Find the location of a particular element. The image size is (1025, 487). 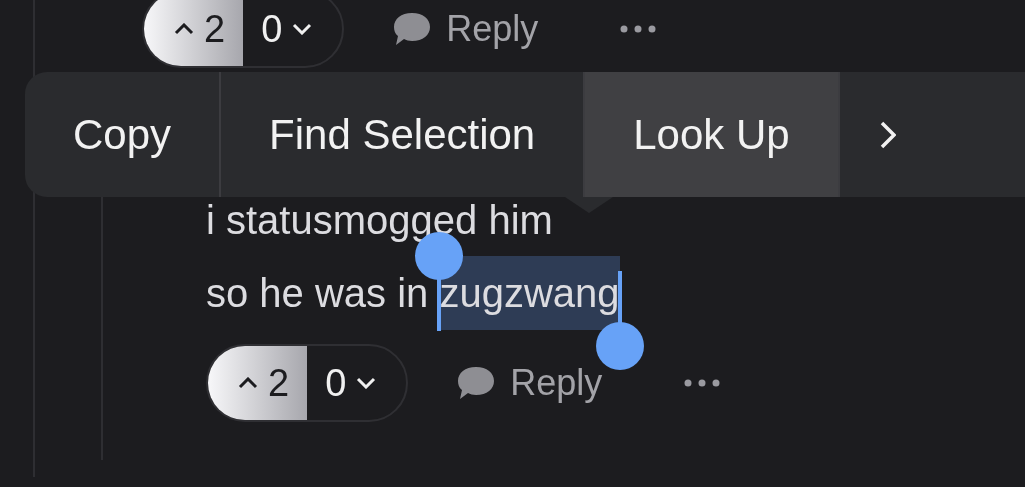

comment-text: i statusmogged him is located at coordinates (379, 220).